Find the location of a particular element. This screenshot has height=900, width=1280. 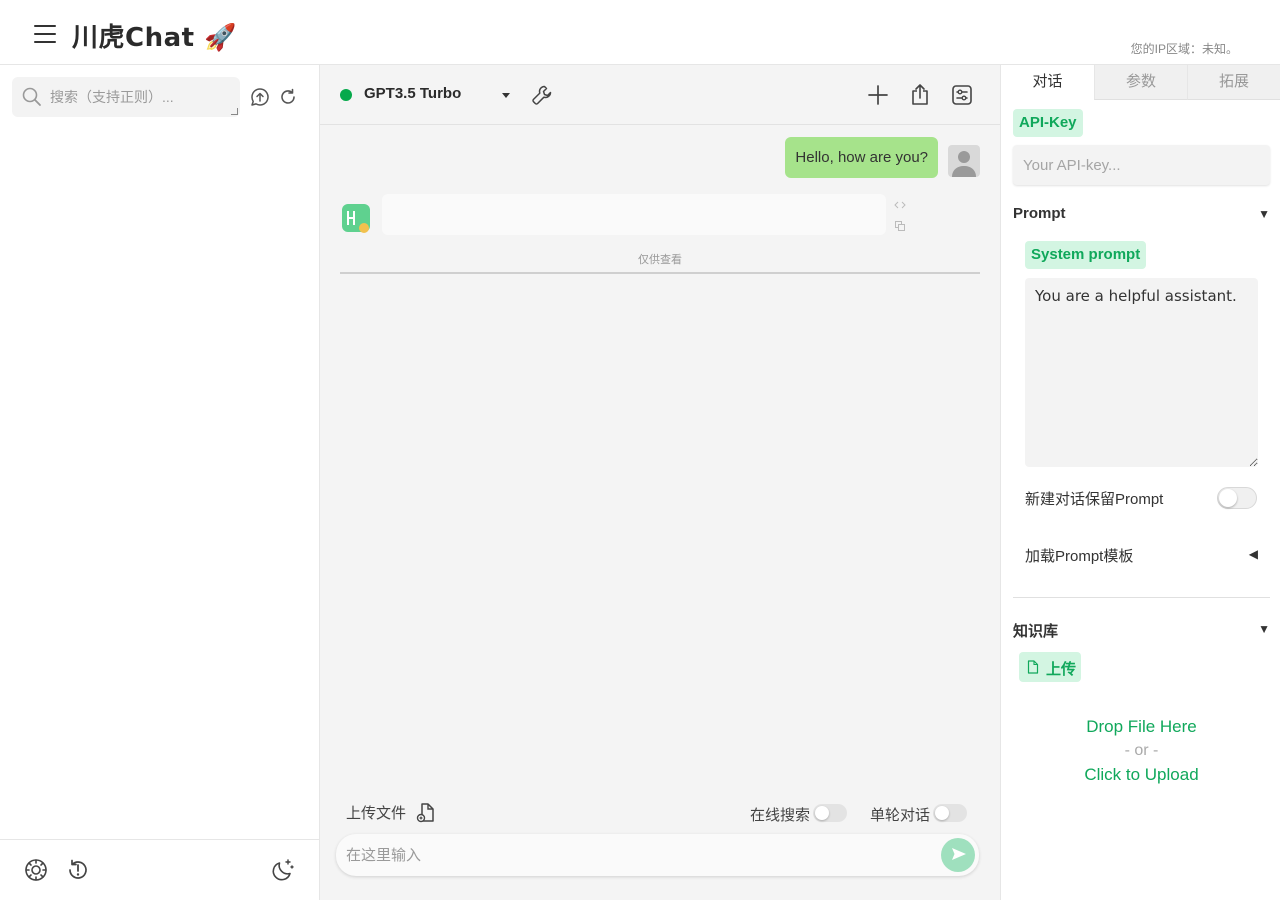

history-search-box is located at coordinates (126, 97).